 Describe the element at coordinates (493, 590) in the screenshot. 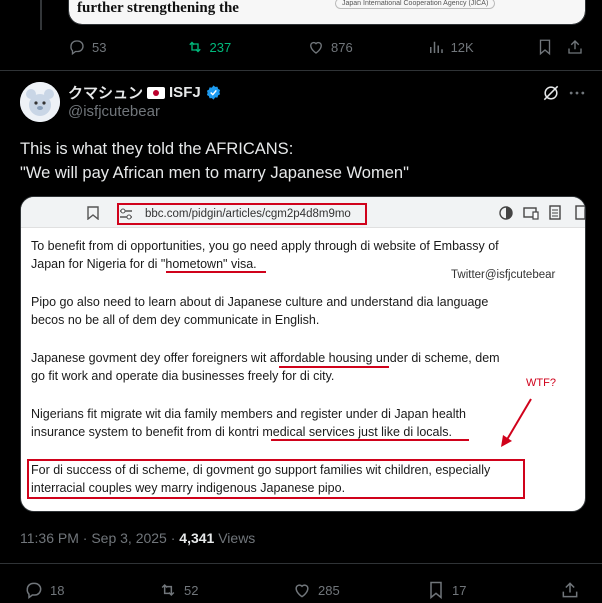

I see `bookmark-button: 17` at that location.